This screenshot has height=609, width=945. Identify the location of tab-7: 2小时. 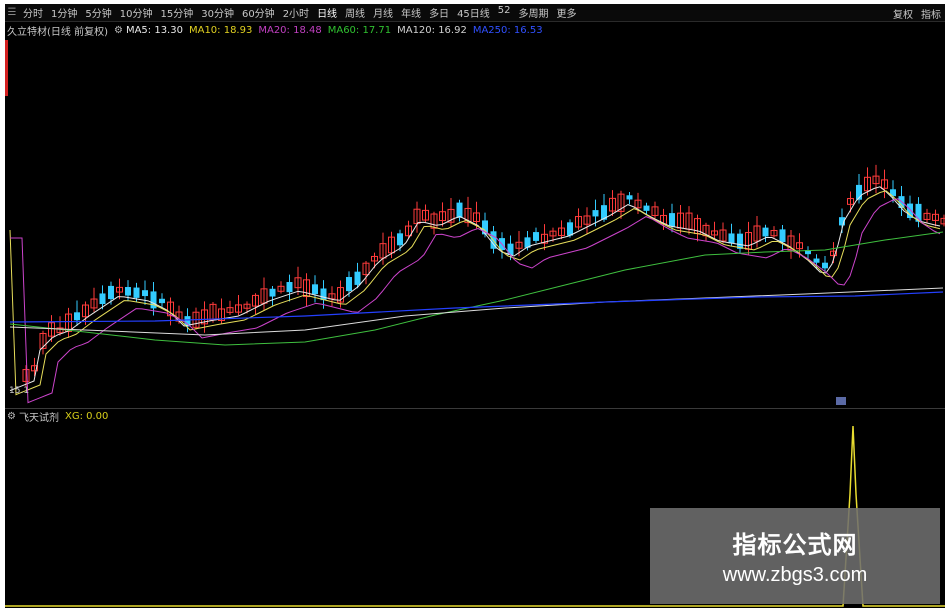
(296, 12).